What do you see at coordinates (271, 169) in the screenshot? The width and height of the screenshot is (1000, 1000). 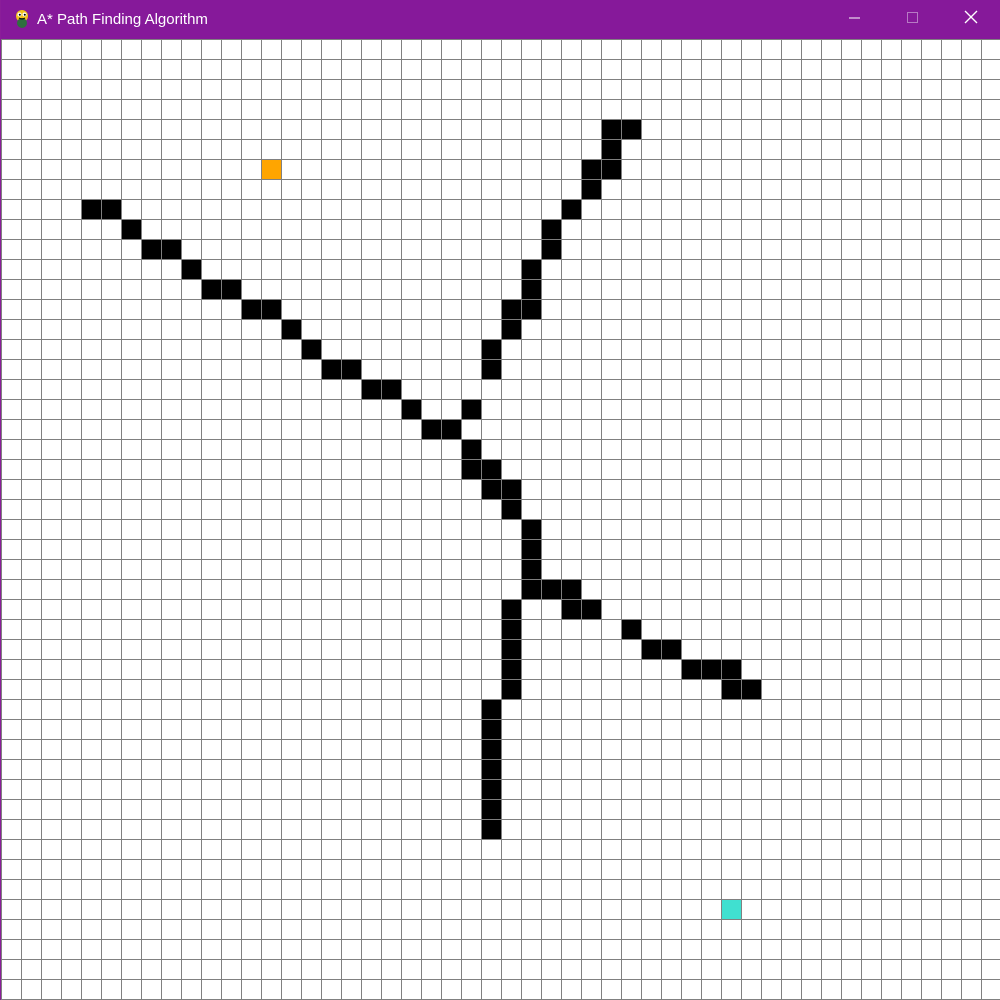 I see `start-cell` at bounding box center [271, 169].